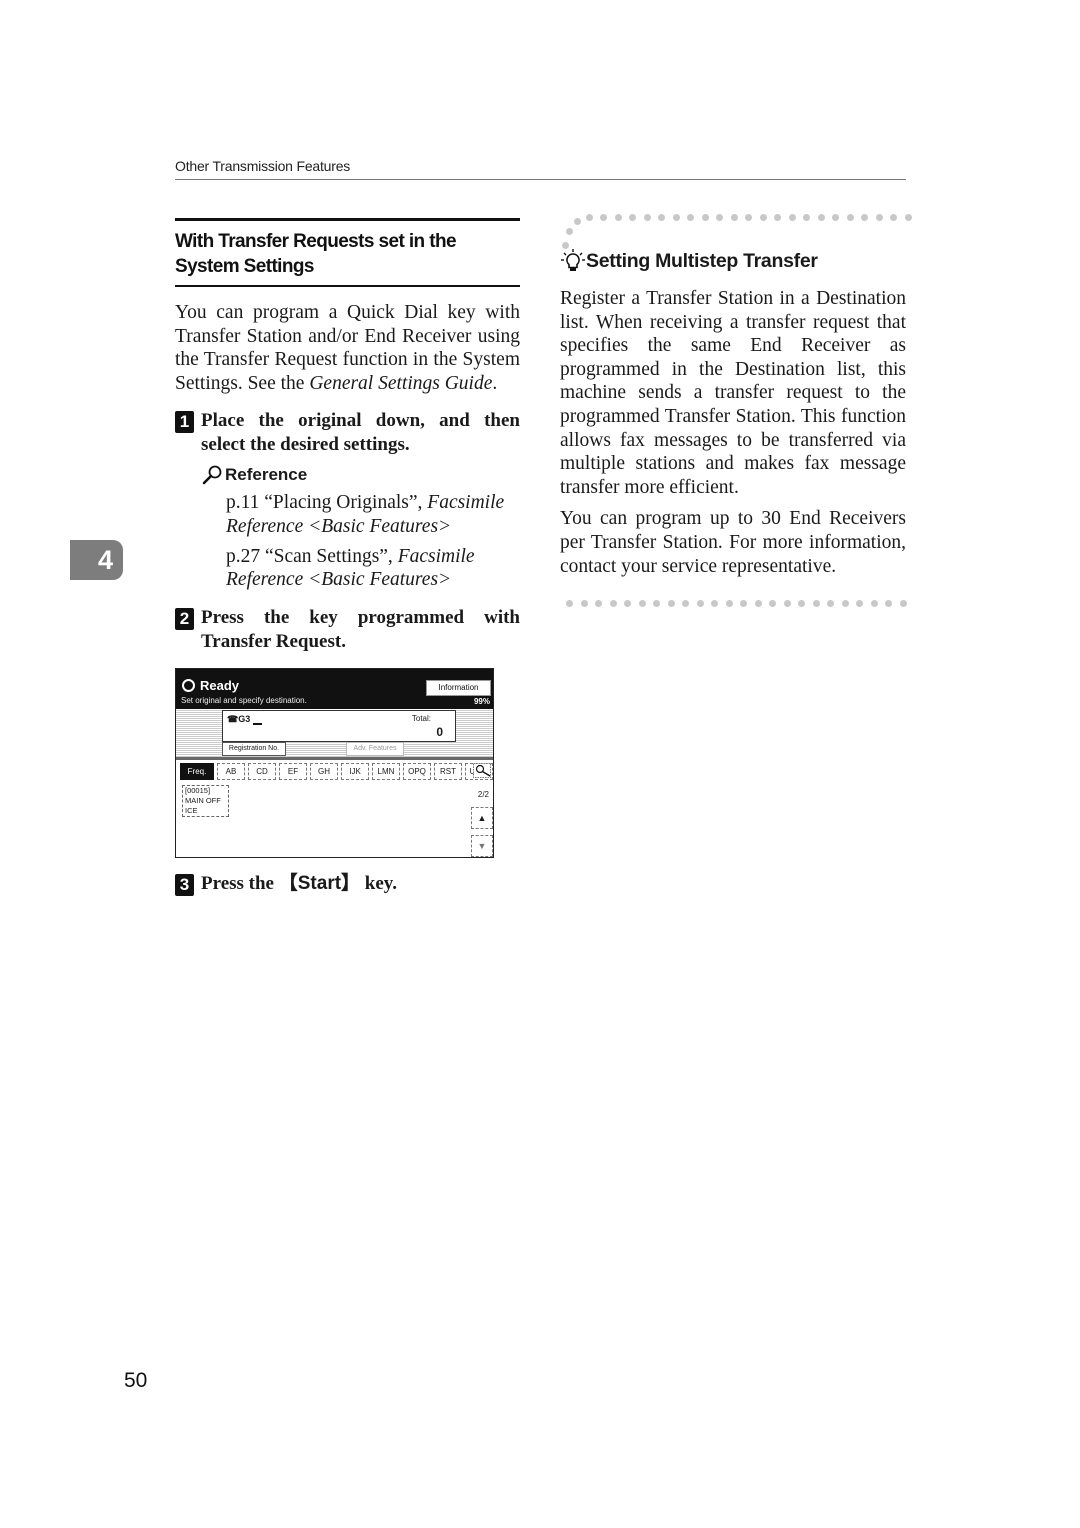 The width and height of the screenshot is (1080, 1528). I want to click on total-value: 0, so click(439, 731).